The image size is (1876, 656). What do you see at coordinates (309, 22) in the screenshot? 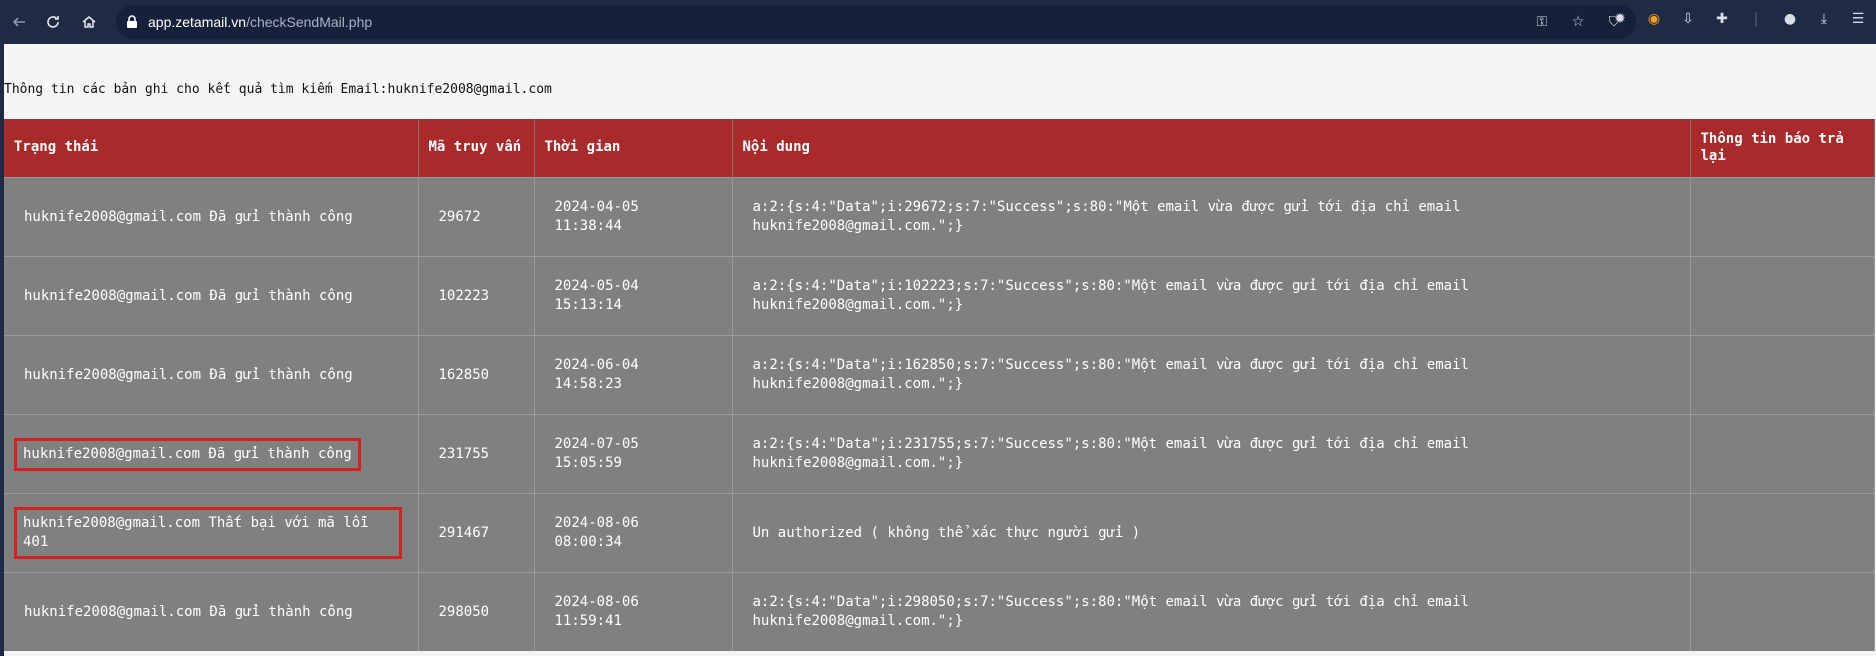
I see `url-path: /checkSendMail.php` at bounding box center [309, 22].